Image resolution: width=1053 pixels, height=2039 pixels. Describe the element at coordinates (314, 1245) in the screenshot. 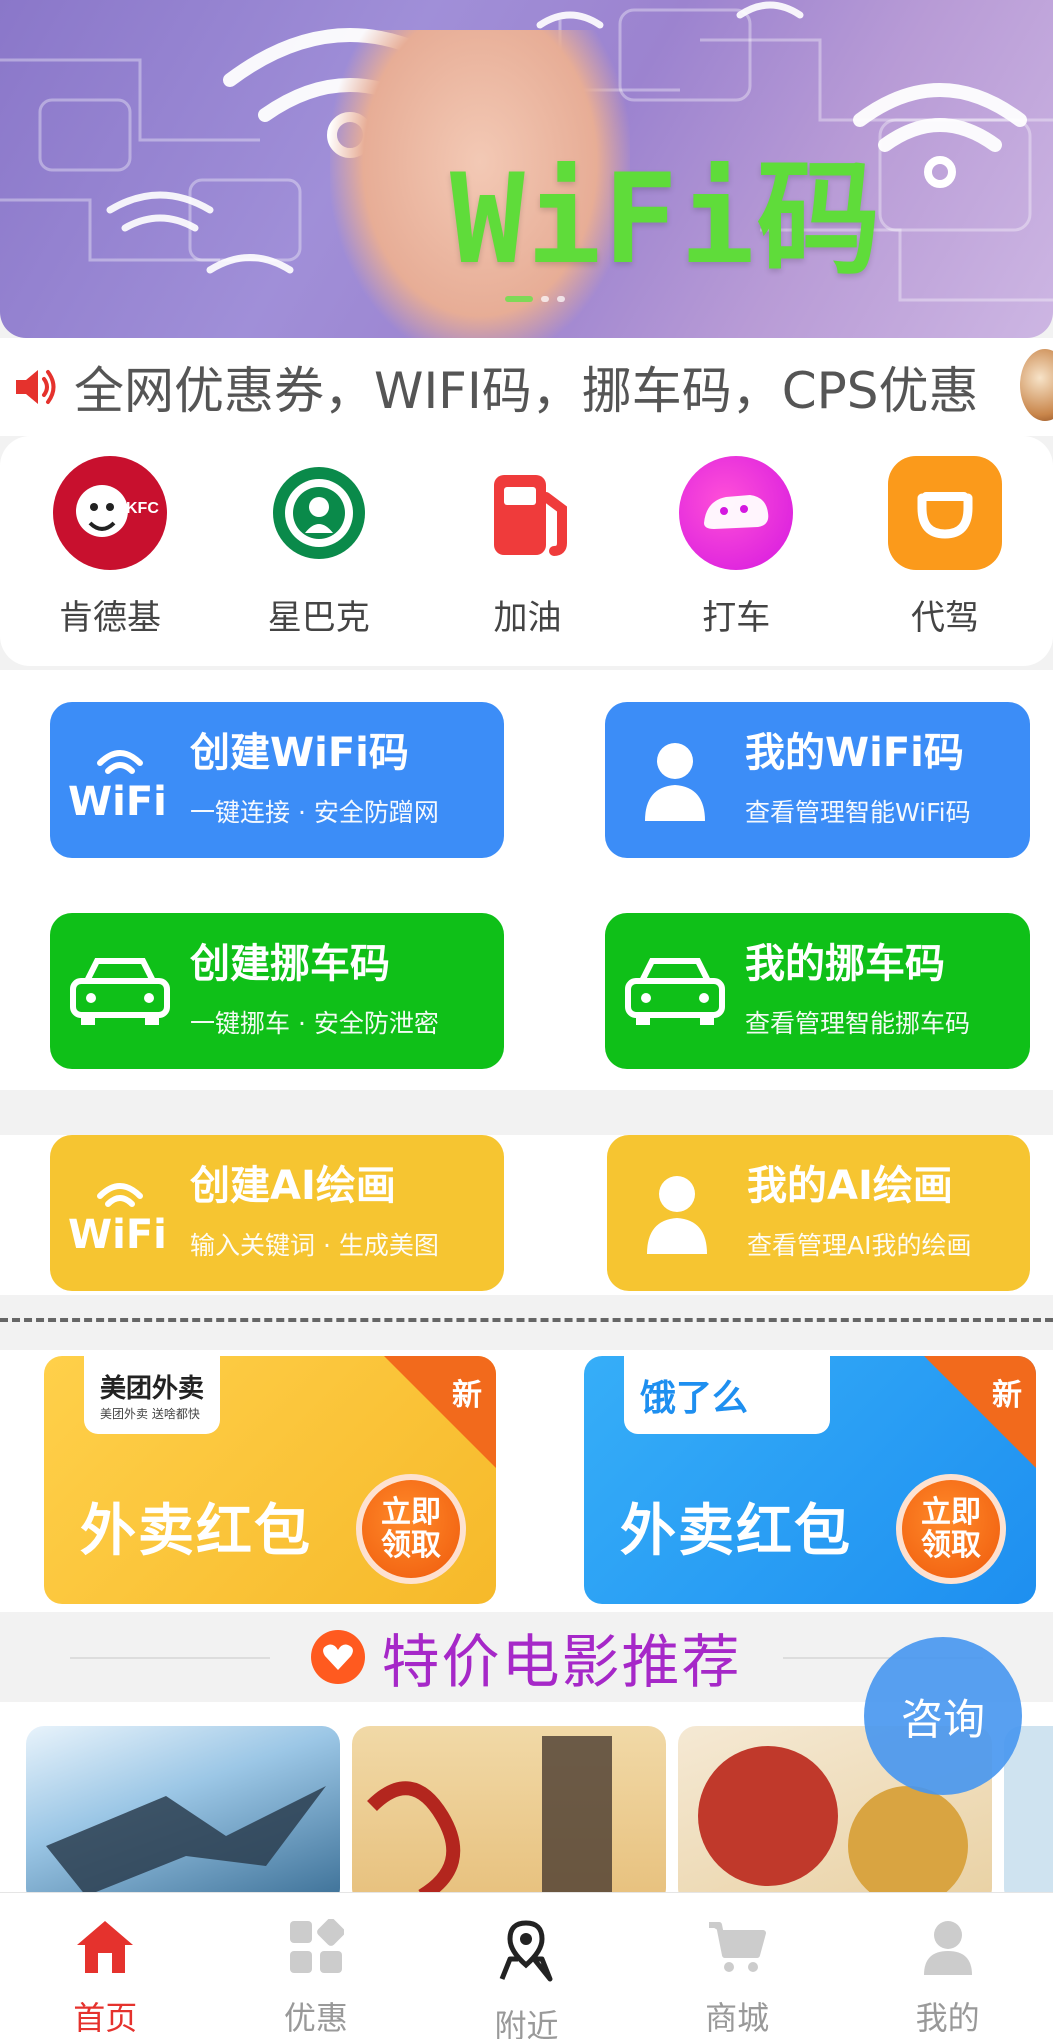

I see `card-subtitle: 输入关键词 · 生成美图` at that location.